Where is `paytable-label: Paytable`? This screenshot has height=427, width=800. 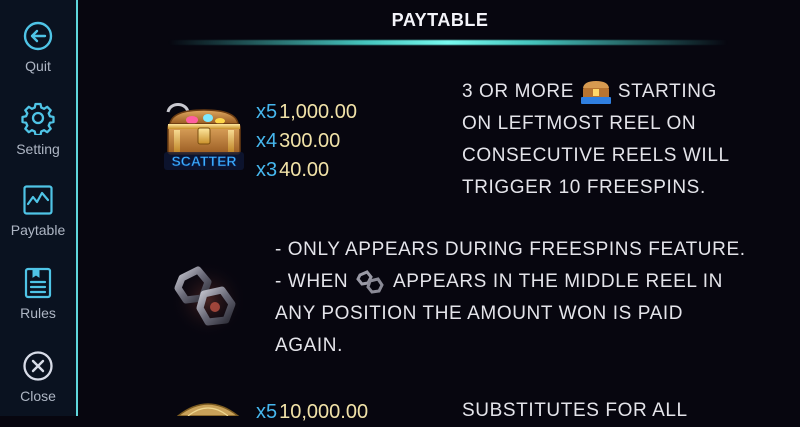
paytable-label: Paytable is located at coordinates (38, 230).